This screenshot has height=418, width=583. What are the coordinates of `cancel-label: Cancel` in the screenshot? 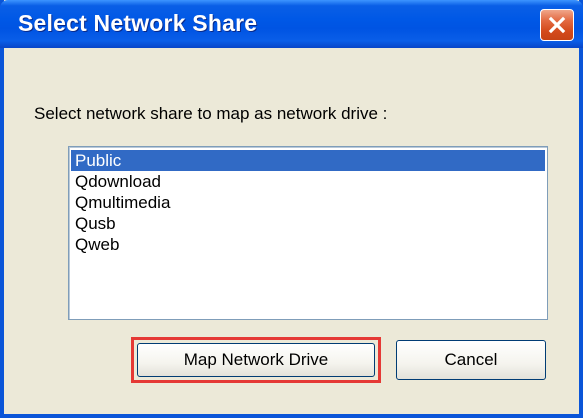 It's located at (471, 359).